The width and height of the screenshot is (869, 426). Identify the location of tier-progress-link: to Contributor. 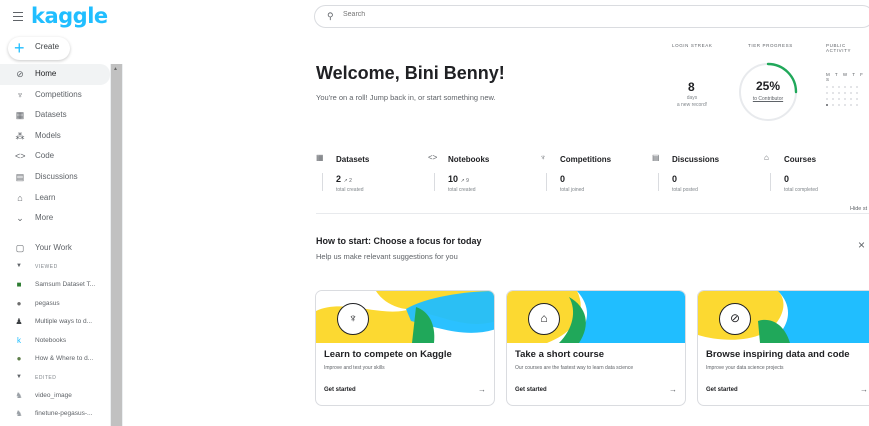
(768, 99).